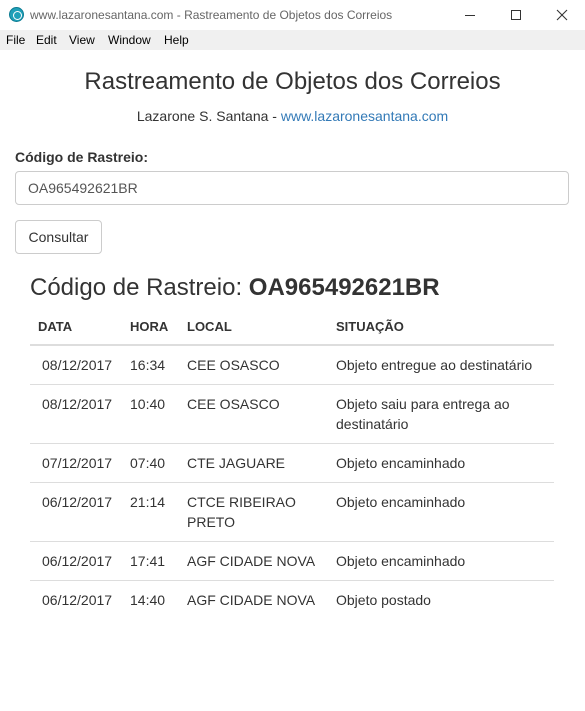  What do you see at coordinates (15, 40) in the screenshot?
I see `menu-file: File` at bounding box center [15, 40].